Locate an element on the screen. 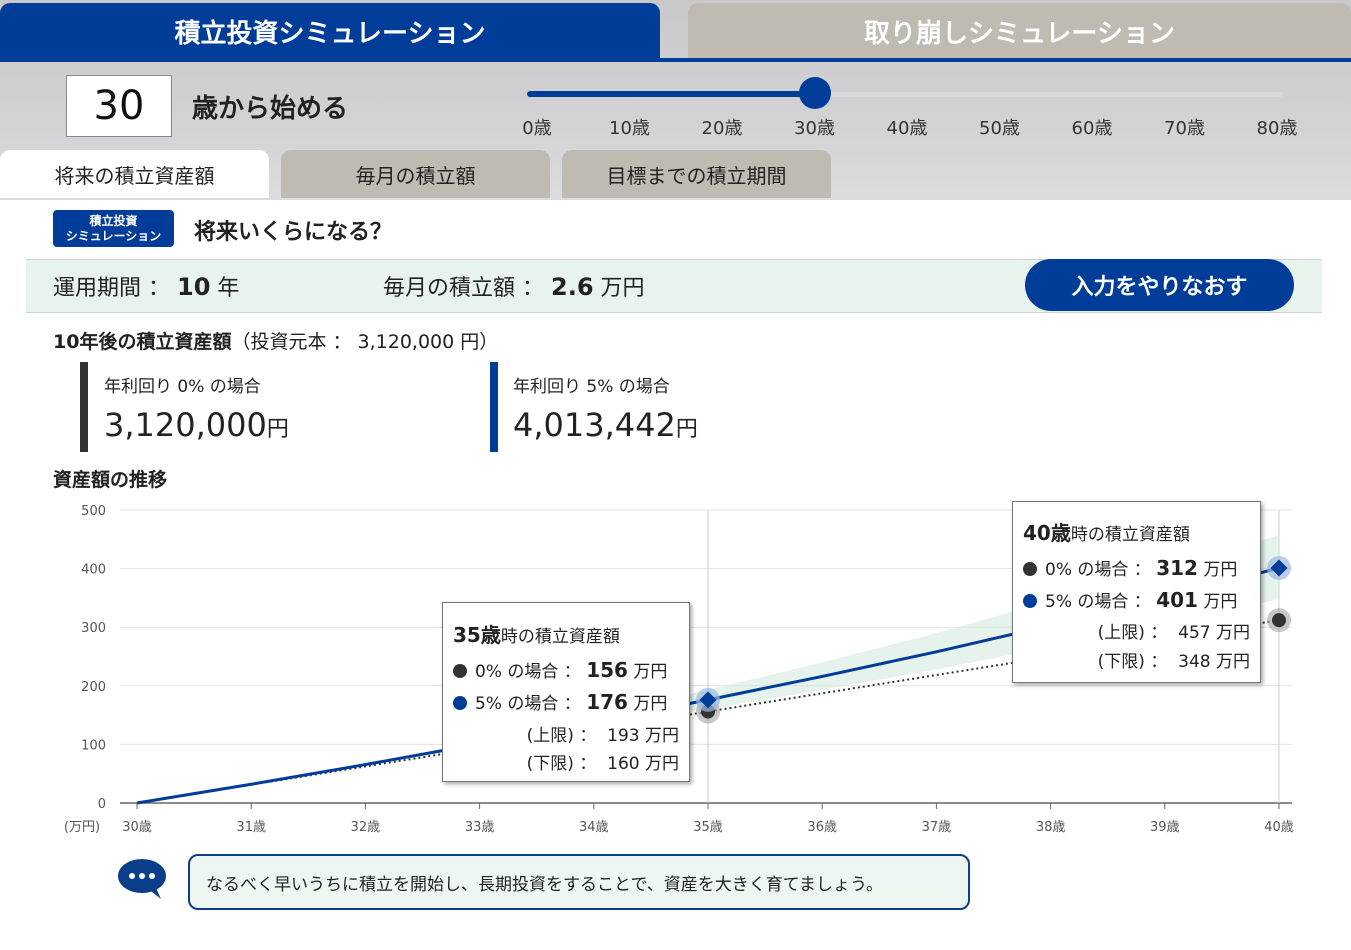  monthly-value: 2.6 is located at coordinates (572, 287).